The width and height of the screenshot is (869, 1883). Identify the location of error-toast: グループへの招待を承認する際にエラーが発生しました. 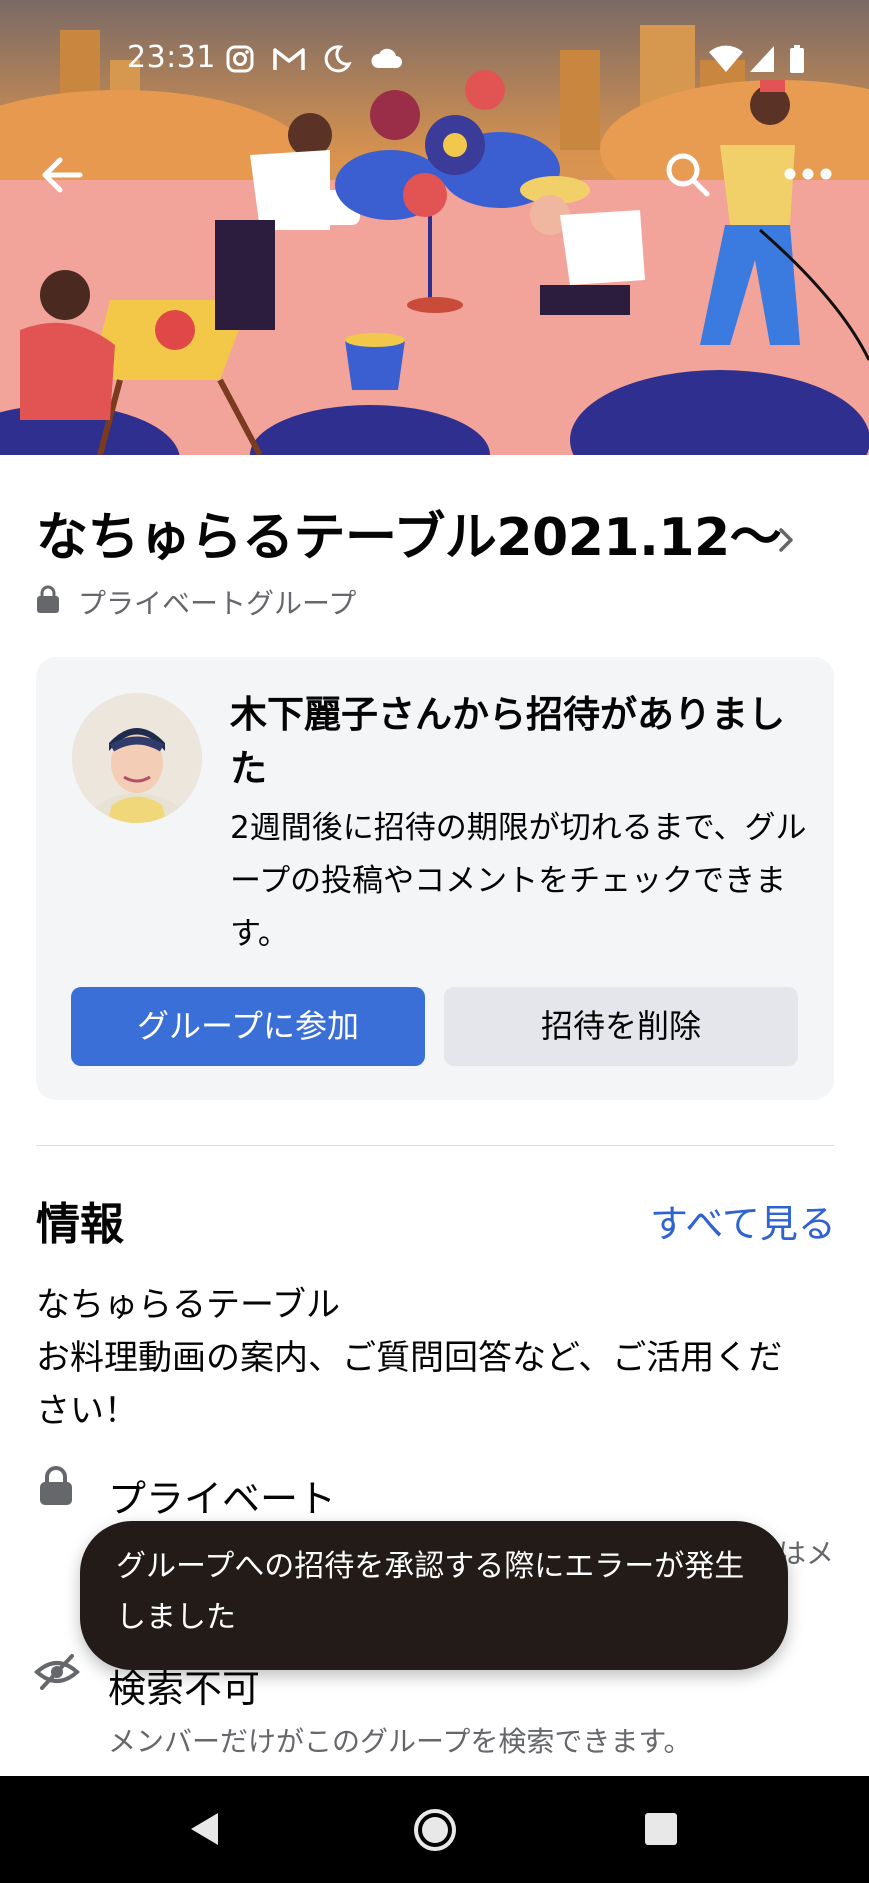
(434, 1595).